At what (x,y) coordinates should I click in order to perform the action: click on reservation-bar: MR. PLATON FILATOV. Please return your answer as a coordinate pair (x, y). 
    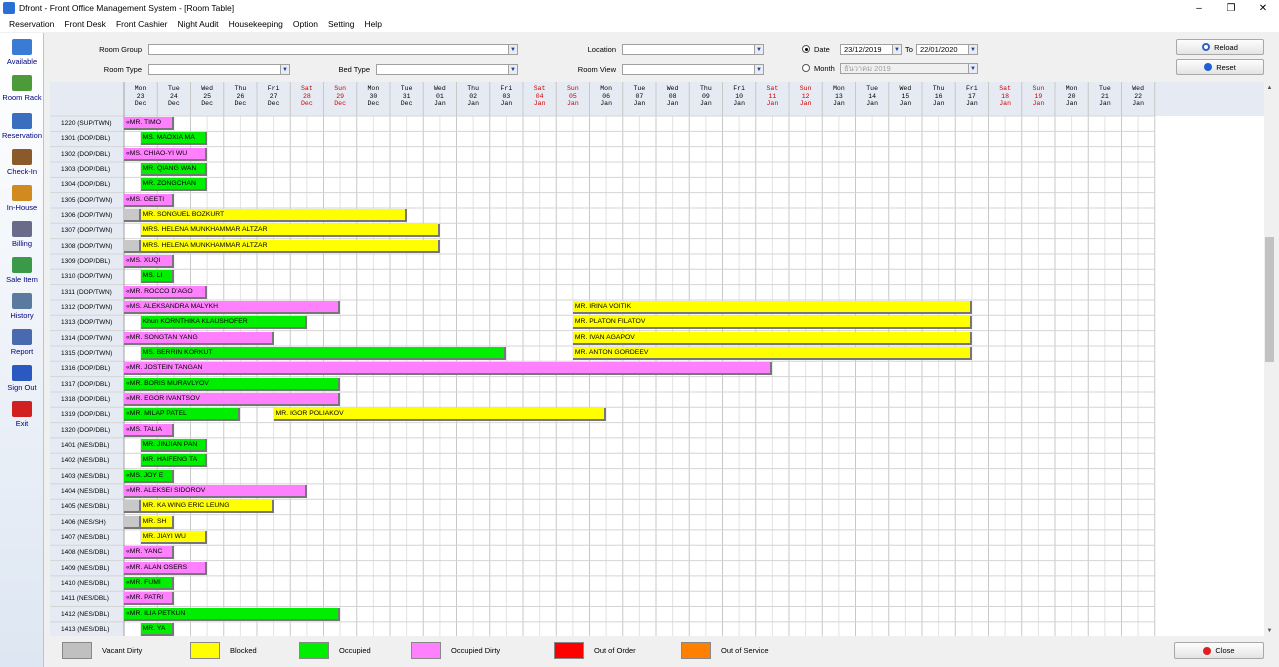
    Looking at the image, I should click on (772, 323).